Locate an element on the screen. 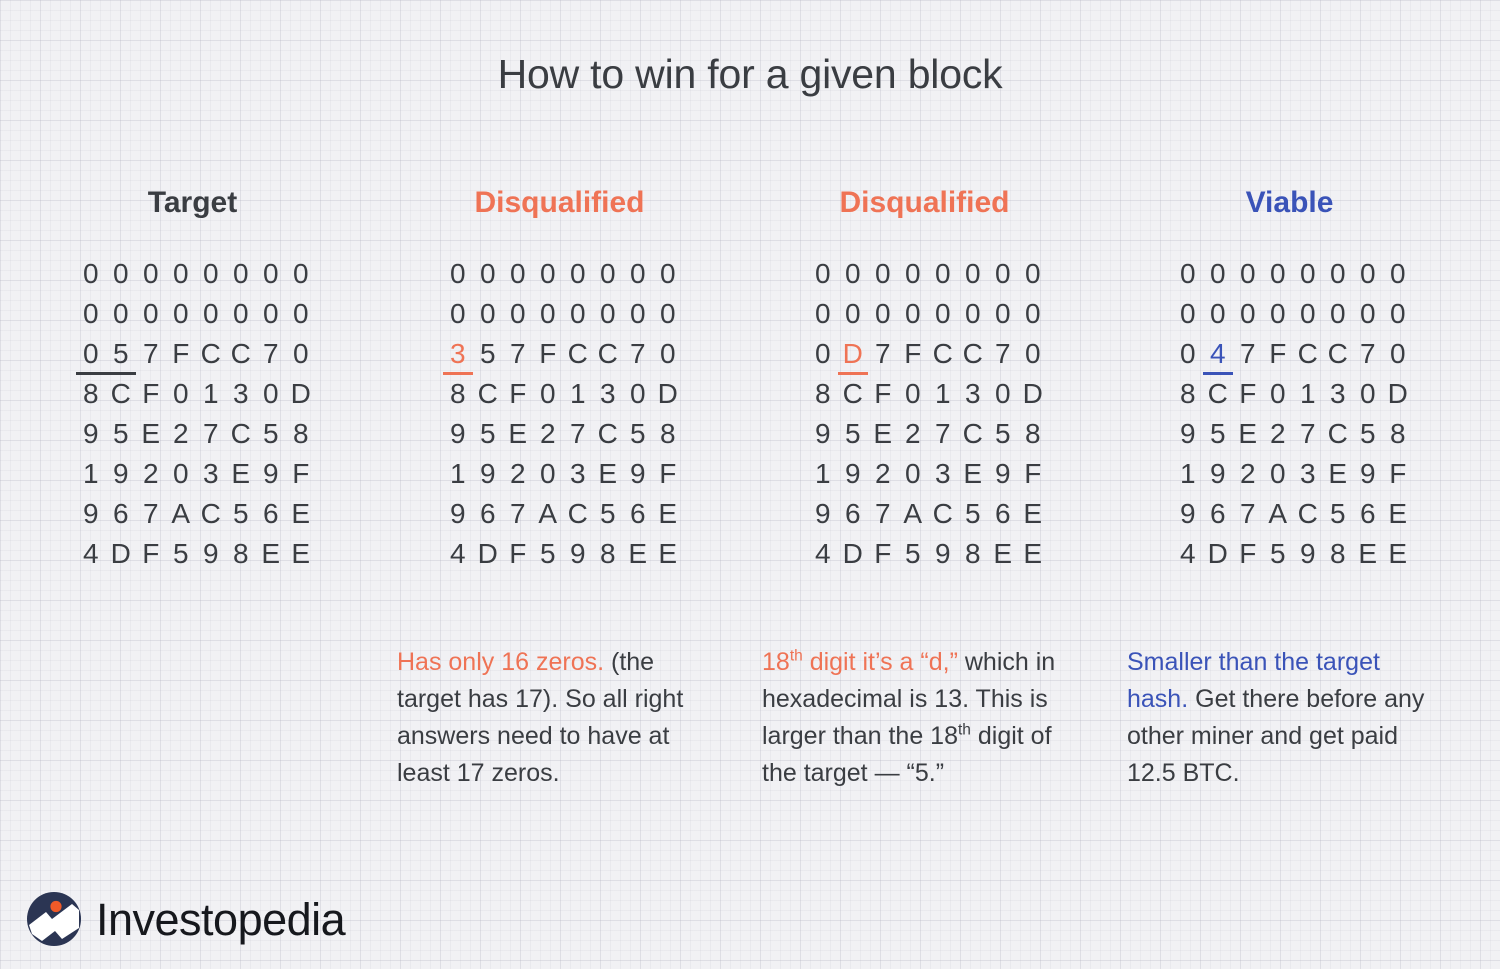 The height and width of the screenshot is (969, 1500). ordinal-suffix-icon: th is located at coordinates (796, 656).